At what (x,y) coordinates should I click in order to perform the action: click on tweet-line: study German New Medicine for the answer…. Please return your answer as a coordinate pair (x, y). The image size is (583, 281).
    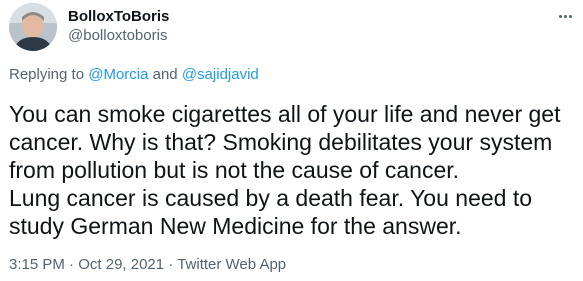
    Looking at the image, I should click on (235, 226).